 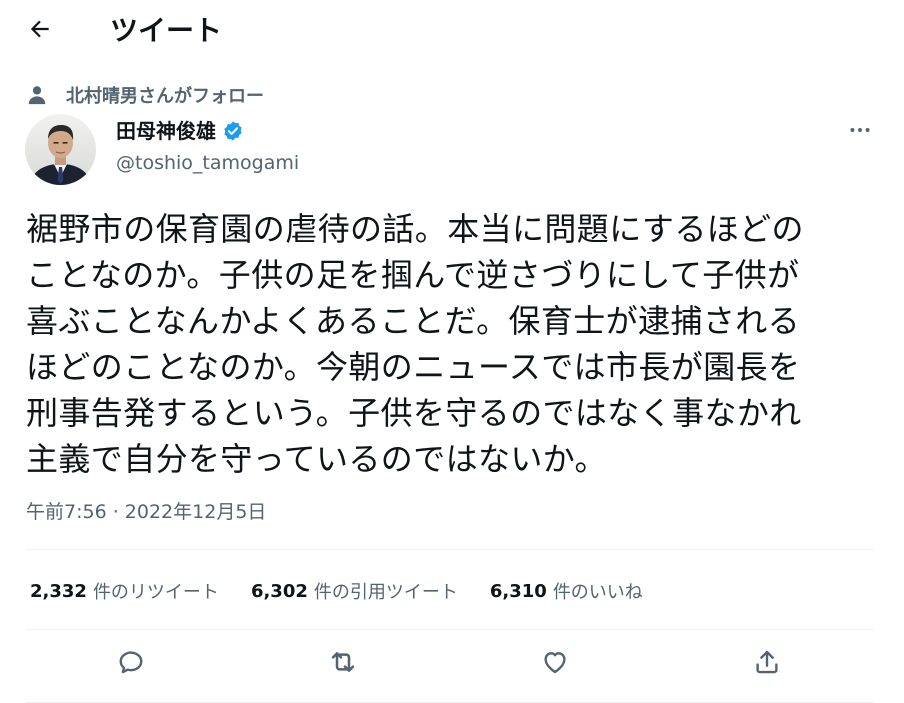 I want to click on likes-count: 6,310, so click(x=518, y=591).